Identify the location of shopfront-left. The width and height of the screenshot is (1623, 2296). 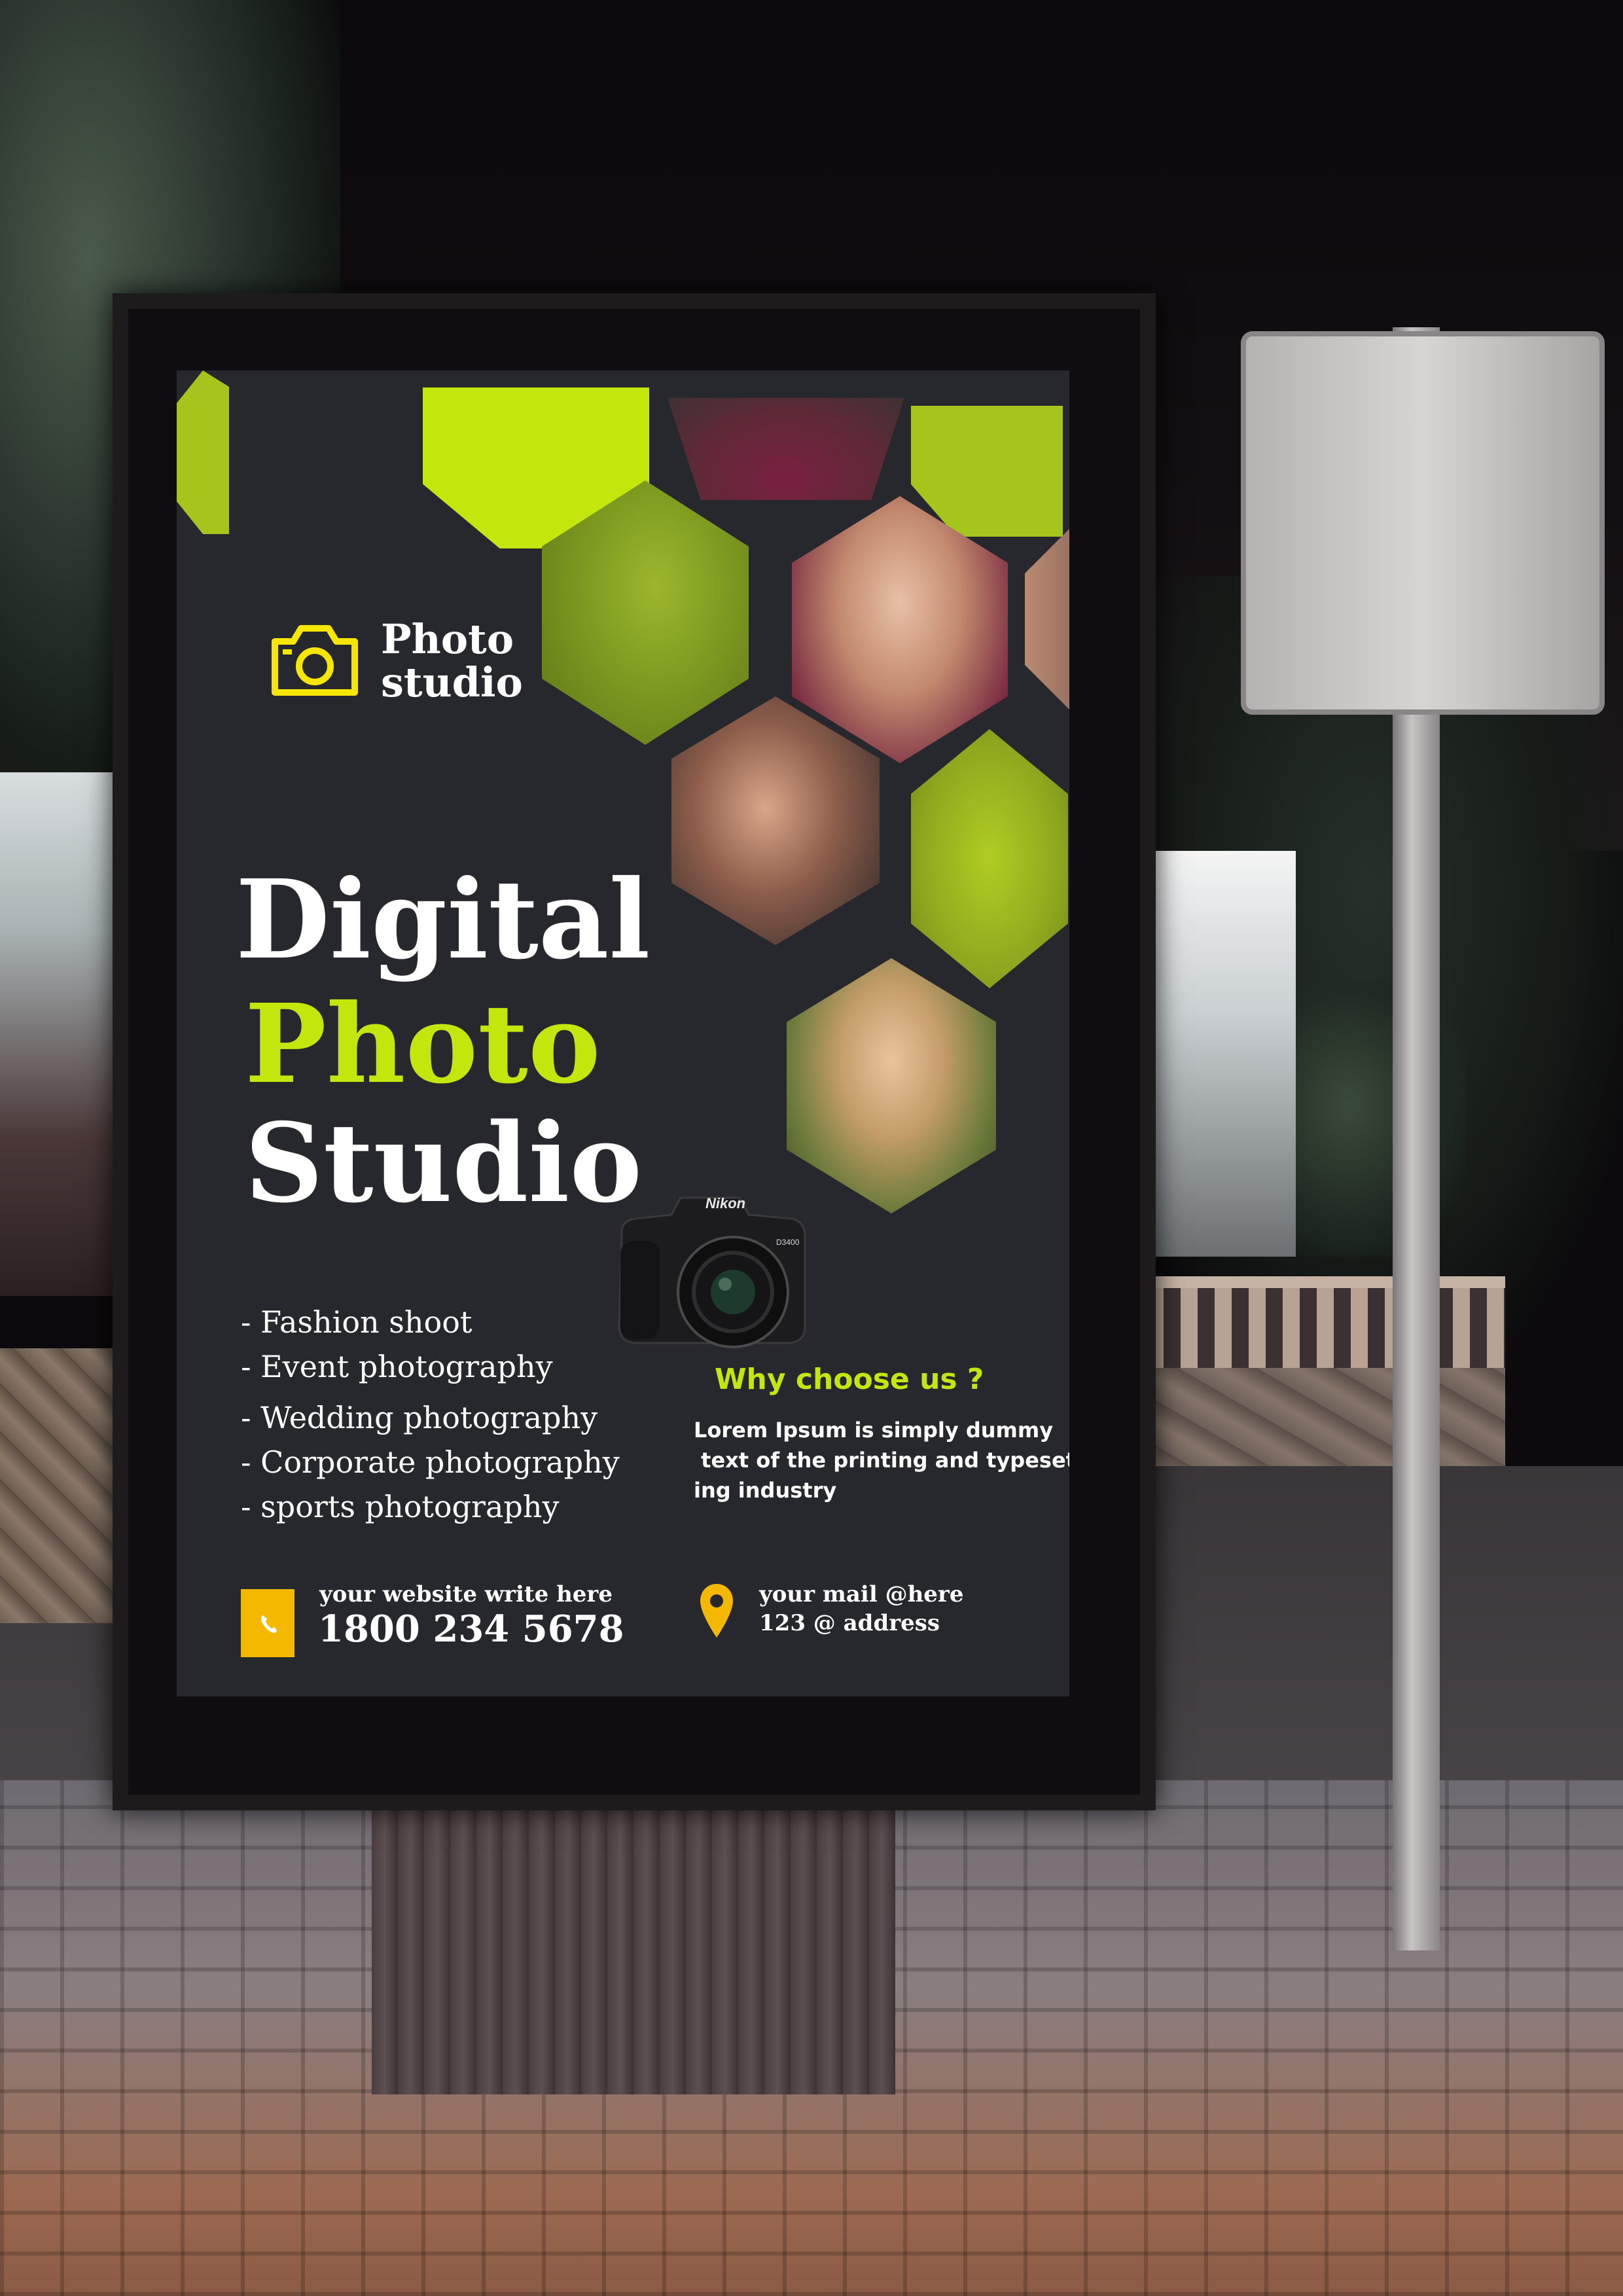
(65, 1034).